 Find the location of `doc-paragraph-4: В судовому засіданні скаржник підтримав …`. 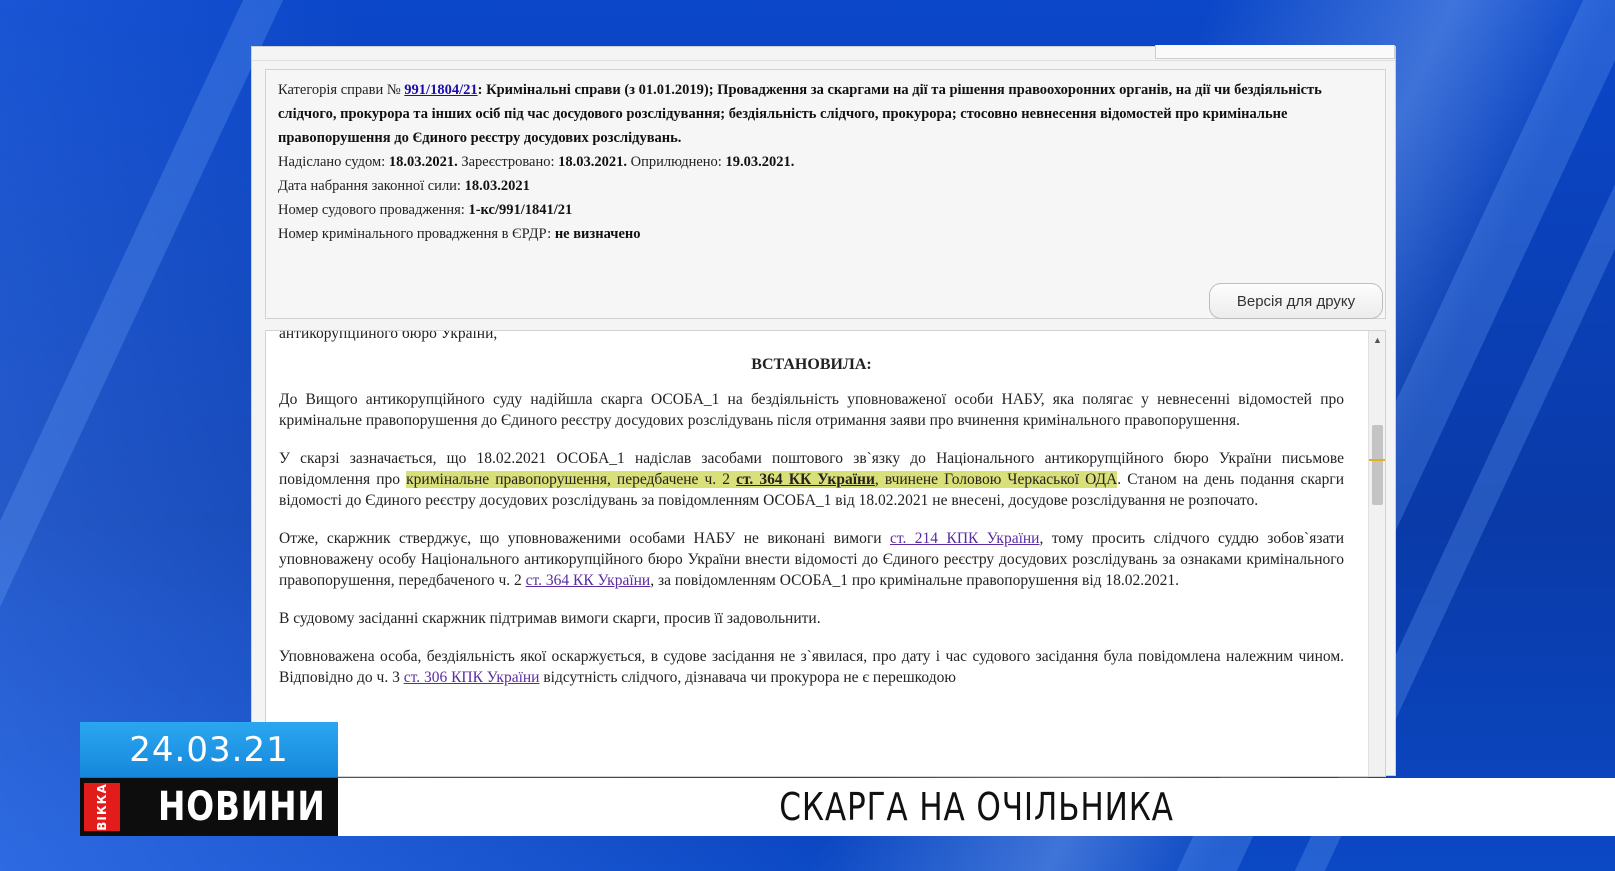

doc-paragraph-4: В судовому засіданні скаржник підтримав … is located at coordinates (550, 618).